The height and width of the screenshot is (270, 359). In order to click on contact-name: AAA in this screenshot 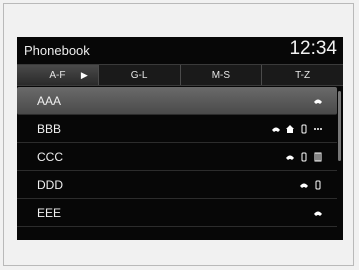, I will do `click(49, 100)`.